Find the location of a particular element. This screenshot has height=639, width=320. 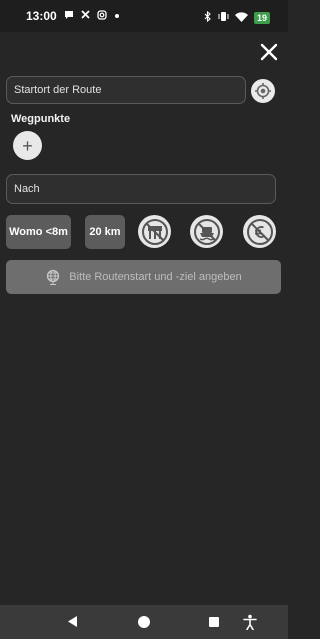

wifi-icon is located at coordinates (241, 18).